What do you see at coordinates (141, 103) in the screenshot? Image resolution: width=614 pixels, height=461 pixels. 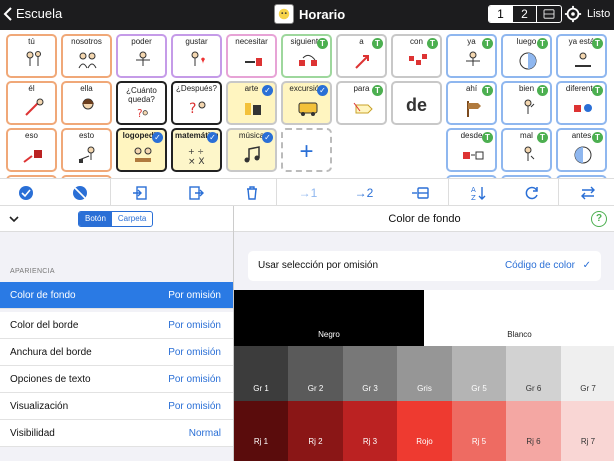 I see `symbol-cell: ¿Cuánto queda??` at bounding box center [141, 103].